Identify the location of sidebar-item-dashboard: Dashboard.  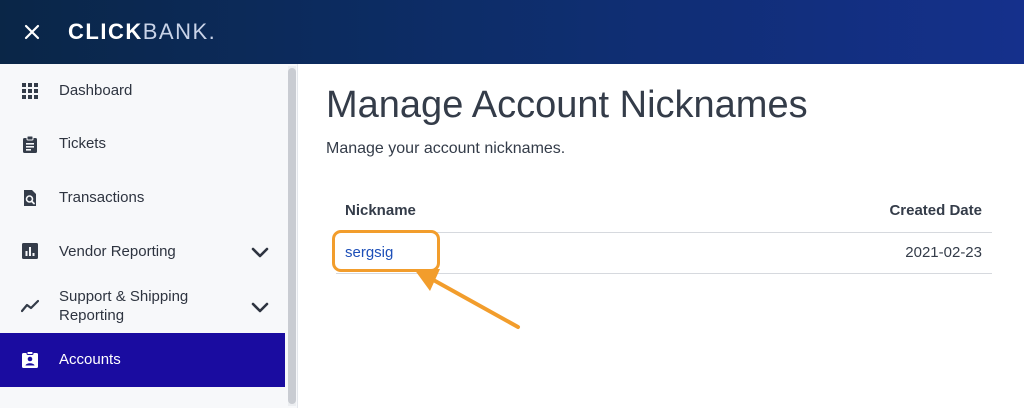
(142, 91).